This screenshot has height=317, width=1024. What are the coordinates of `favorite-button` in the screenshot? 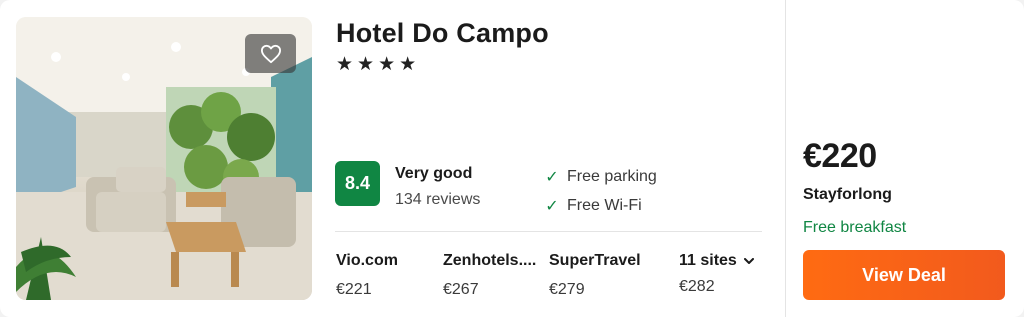 It's located at (270, 53).